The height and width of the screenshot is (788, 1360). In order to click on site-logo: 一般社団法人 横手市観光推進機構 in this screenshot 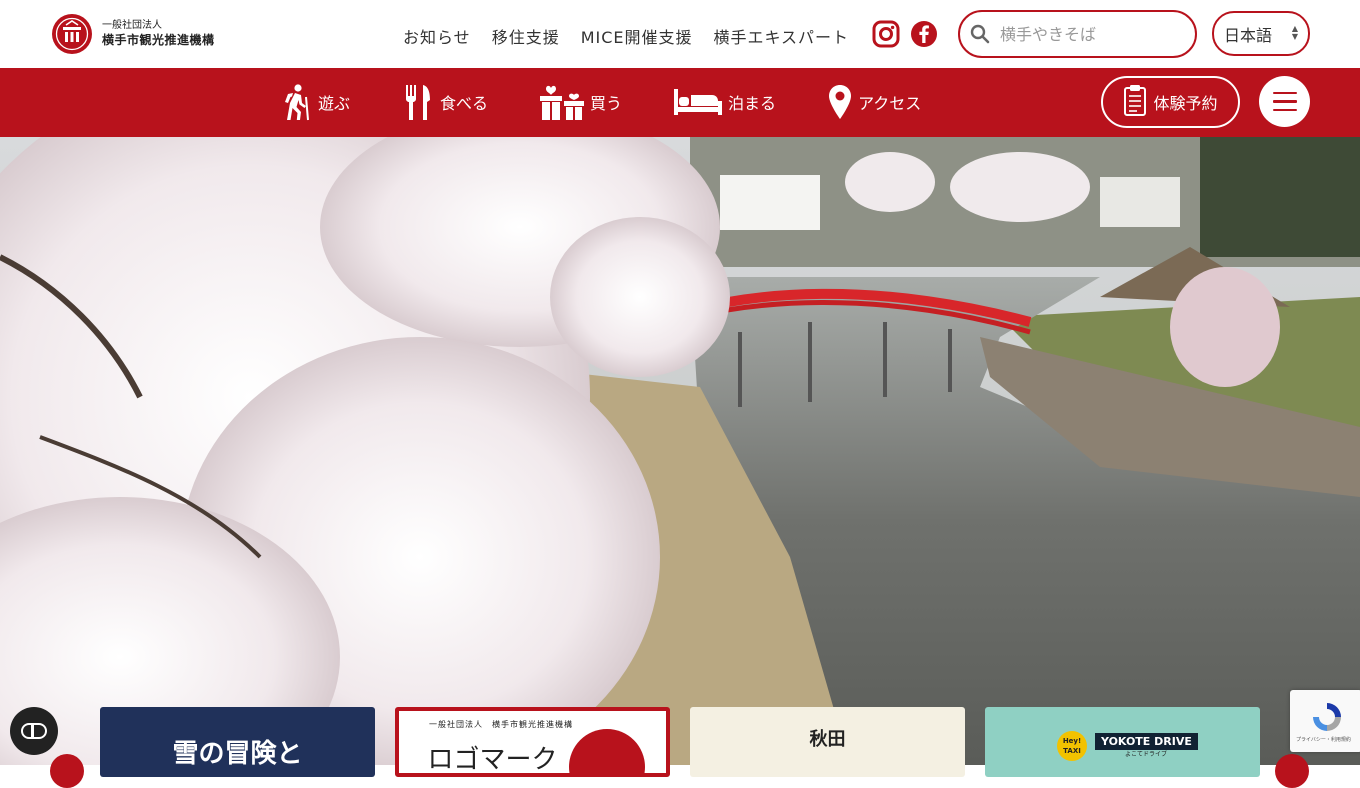, I will do `click(133, 34)`.